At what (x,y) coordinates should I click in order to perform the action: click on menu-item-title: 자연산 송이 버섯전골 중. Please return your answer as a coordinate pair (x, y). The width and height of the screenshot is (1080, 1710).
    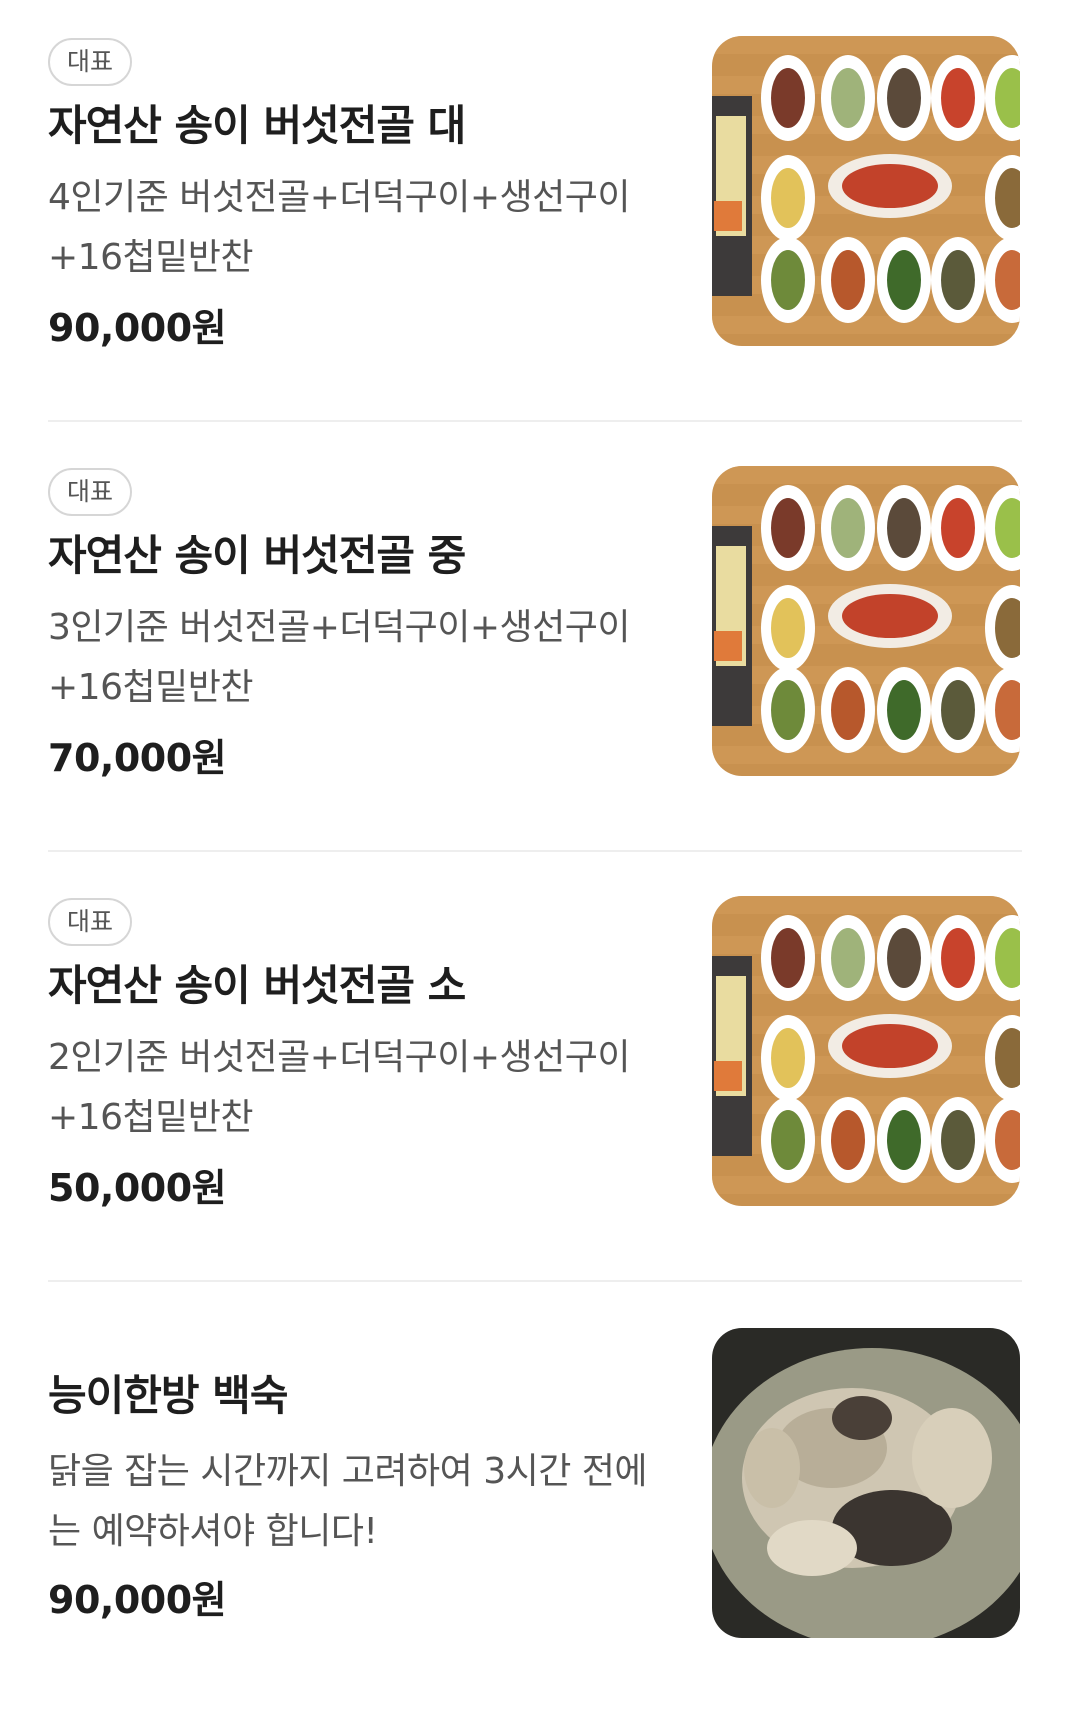
    Looking at the image, I should click on (257, 555).